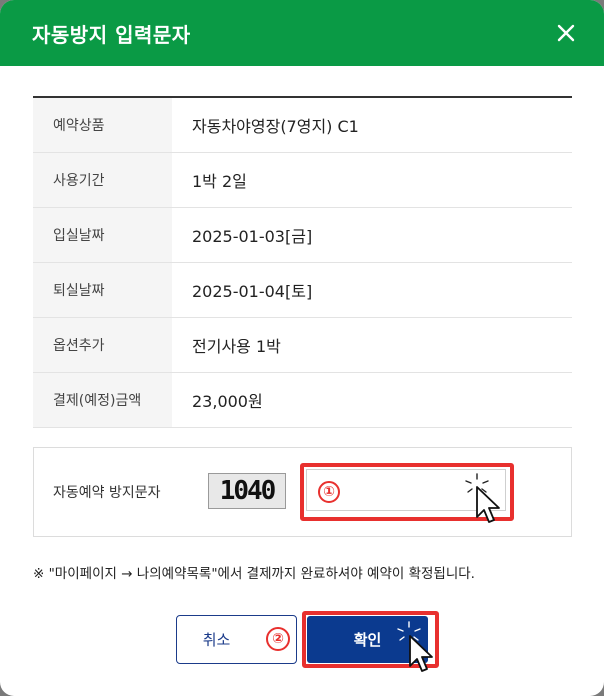 Image resolution: width=604 pixels, height=696 pixels. I want to click on table-row: 예약상품 자동차야영장(7영지) C1, so click(302, 125).